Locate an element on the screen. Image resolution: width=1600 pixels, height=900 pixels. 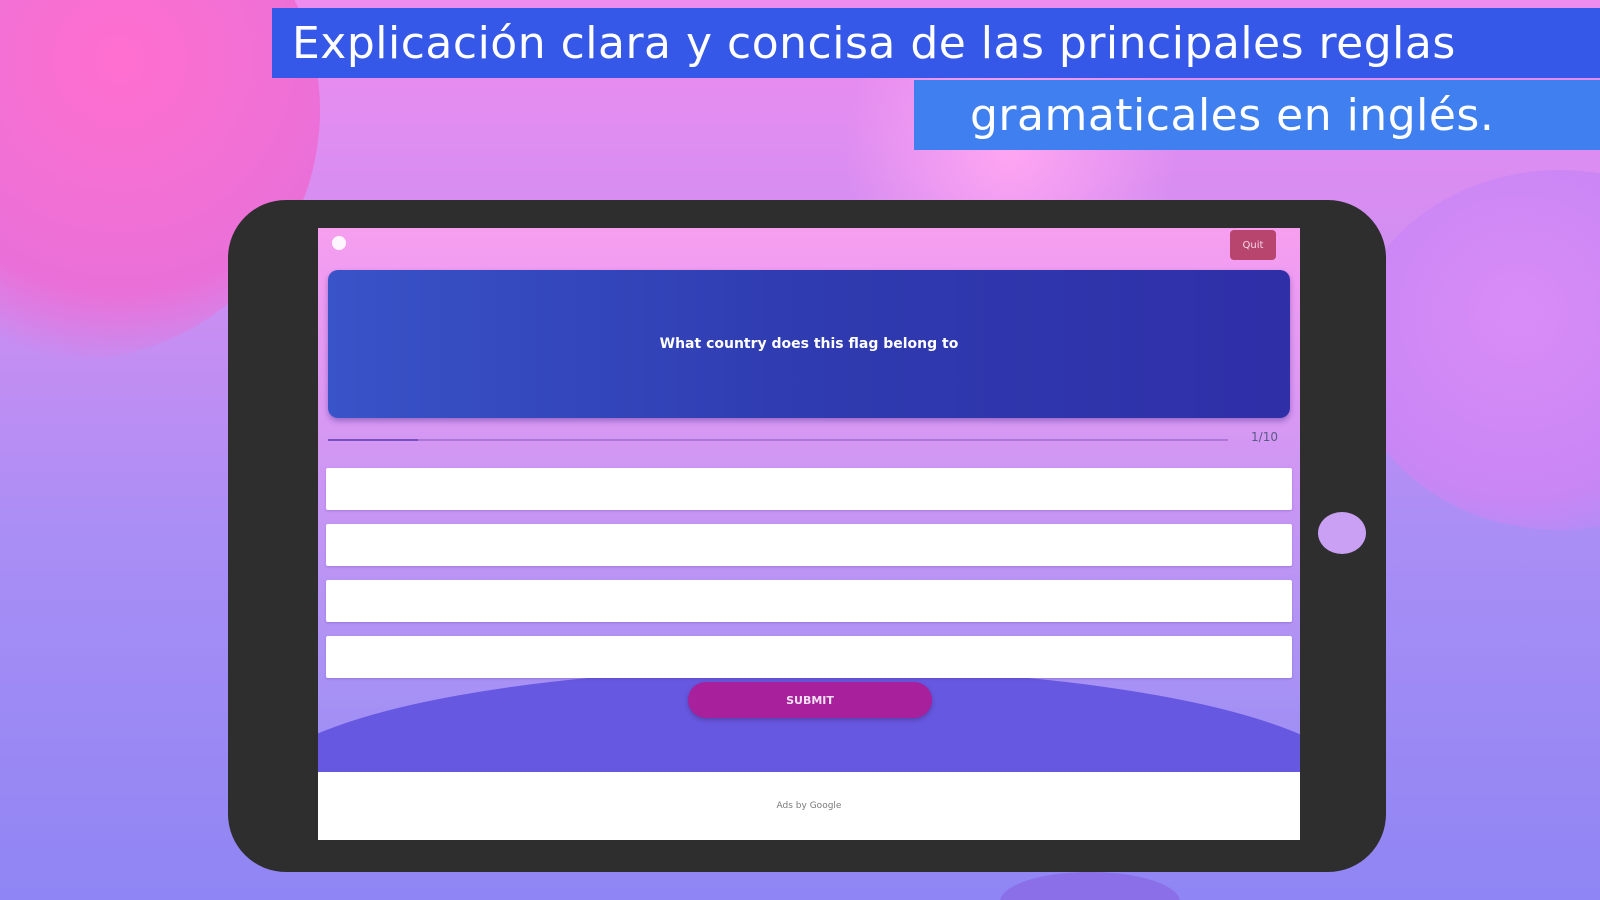
promo-caption-line-2: gramaticales en inglés. is located at coordinates (1257, 115).